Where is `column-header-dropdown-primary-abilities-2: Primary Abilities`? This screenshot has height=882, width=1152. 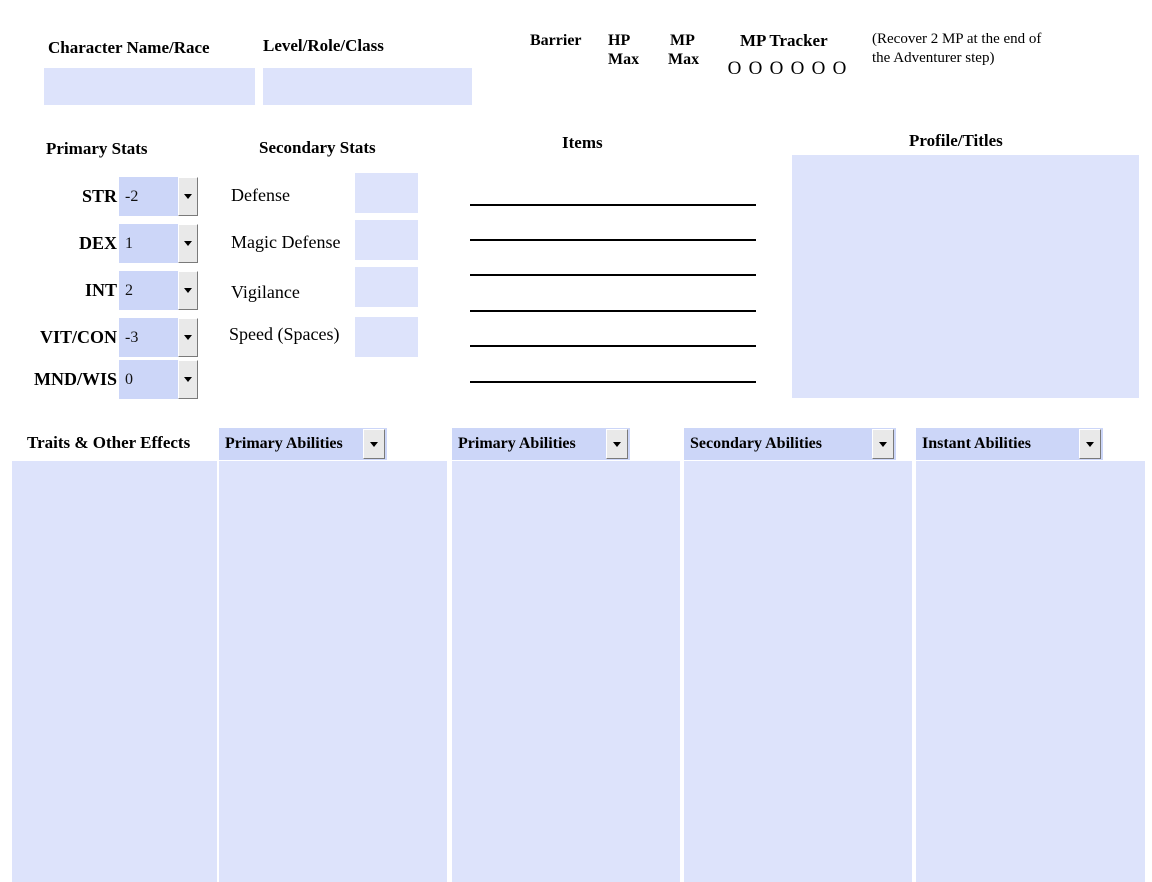 column-header-dropdown-primary-abilities-2: Primary Abilities is located at coordinates (541, 444).